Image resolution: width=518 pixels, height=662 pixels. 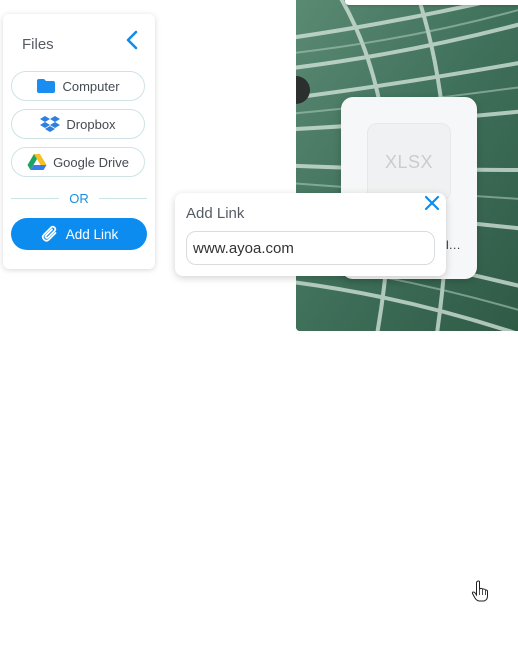 What do you see at coordinates (91, 124) in the screenshot?
I see `dropbox-label: Dropbox` at bounding box center [91, 124].